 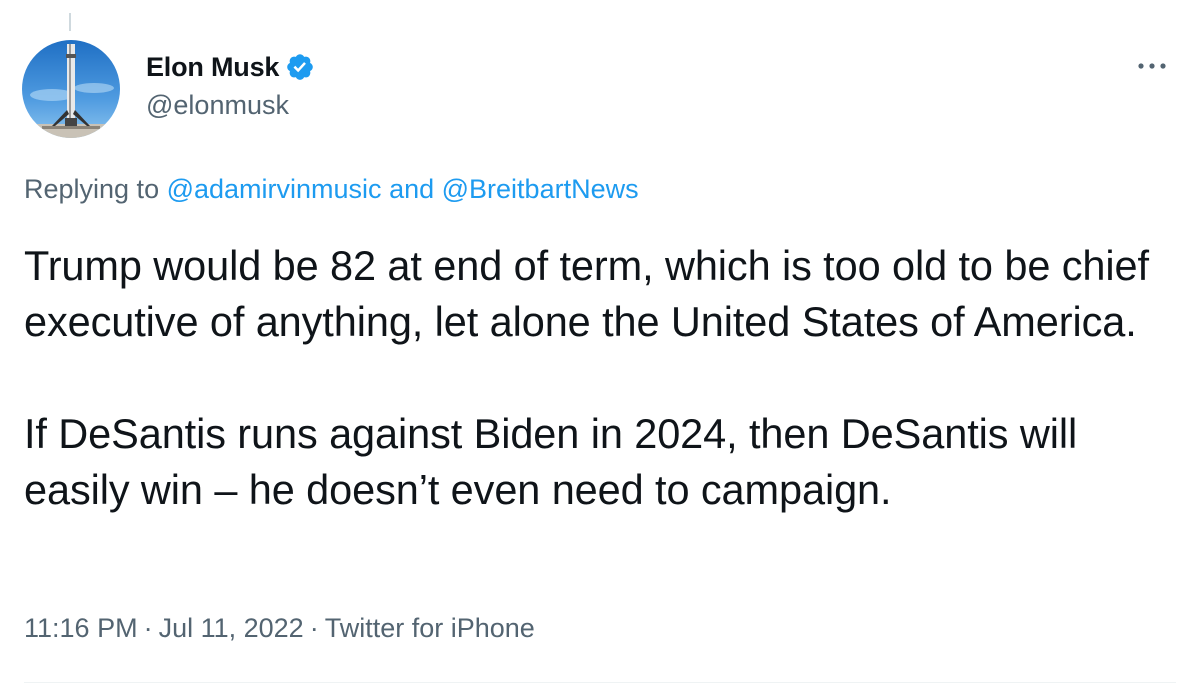 I want to click on author-handle: @elonmusk, so click(x=230, y=105).